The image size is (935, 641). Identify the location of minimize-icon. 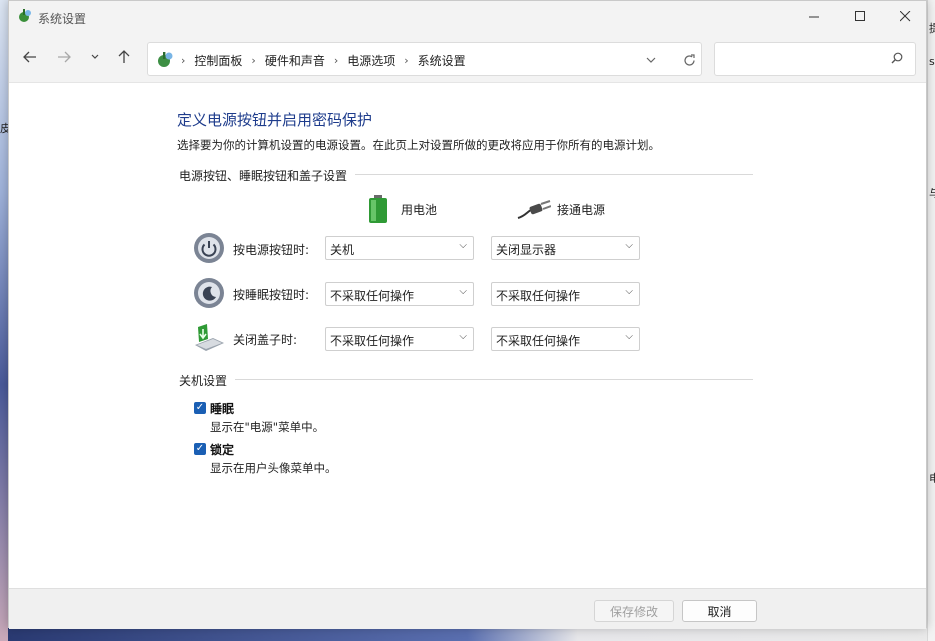
(813, 16).